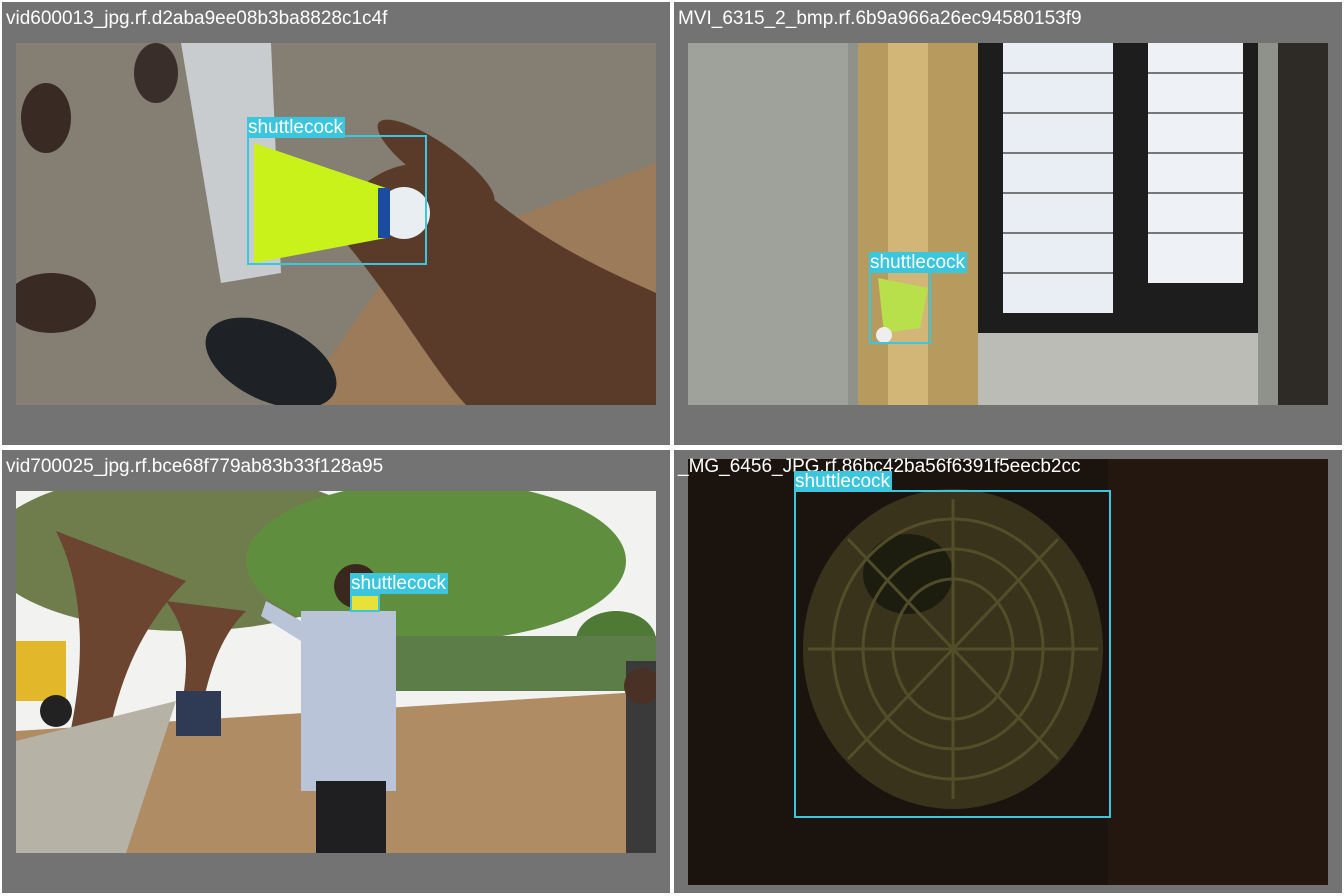  Describe the element at coordinates (197, 18) in the screenshot. I see `image-filename: vid600013_jpg.rf.d2aba9ee08b3ba8828c1c4f` at that location.